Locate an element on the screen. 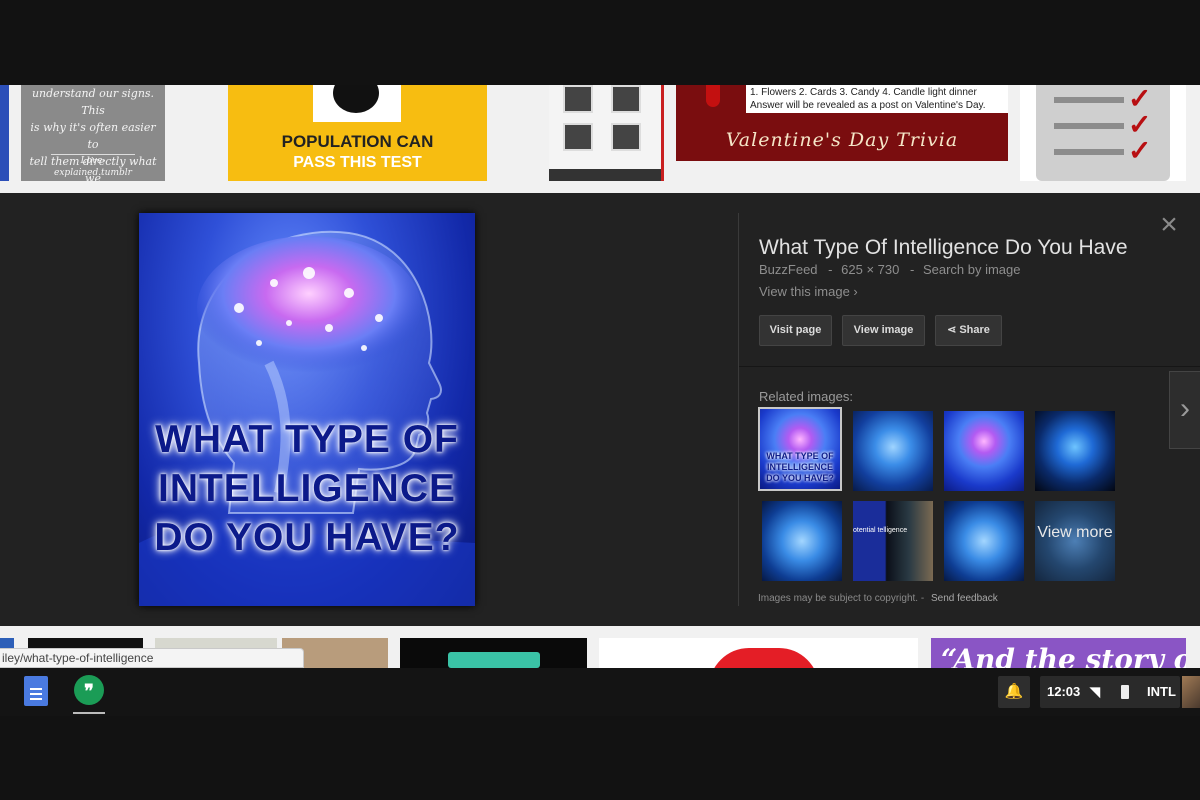 The width and height of the screenshot is (1200, 800). preview-caption-line: INTELLIGENCE is located at coordinates (306, 488).